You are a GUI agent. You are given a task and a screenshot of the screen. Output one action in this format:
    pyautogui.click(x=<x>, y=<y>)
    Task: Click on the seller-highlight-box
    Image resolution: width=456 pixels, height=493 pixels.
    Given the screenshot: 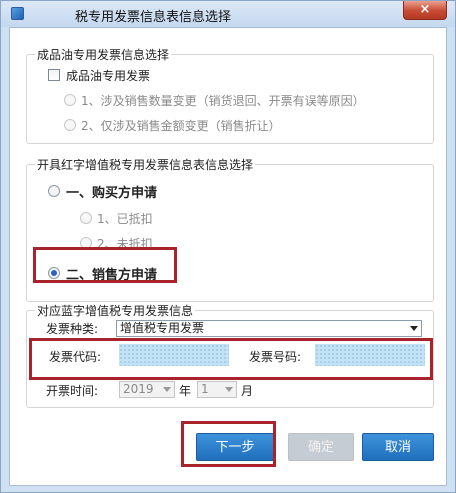 What is the action you would take?
    pyautogui.click(x=105, y=265)
    